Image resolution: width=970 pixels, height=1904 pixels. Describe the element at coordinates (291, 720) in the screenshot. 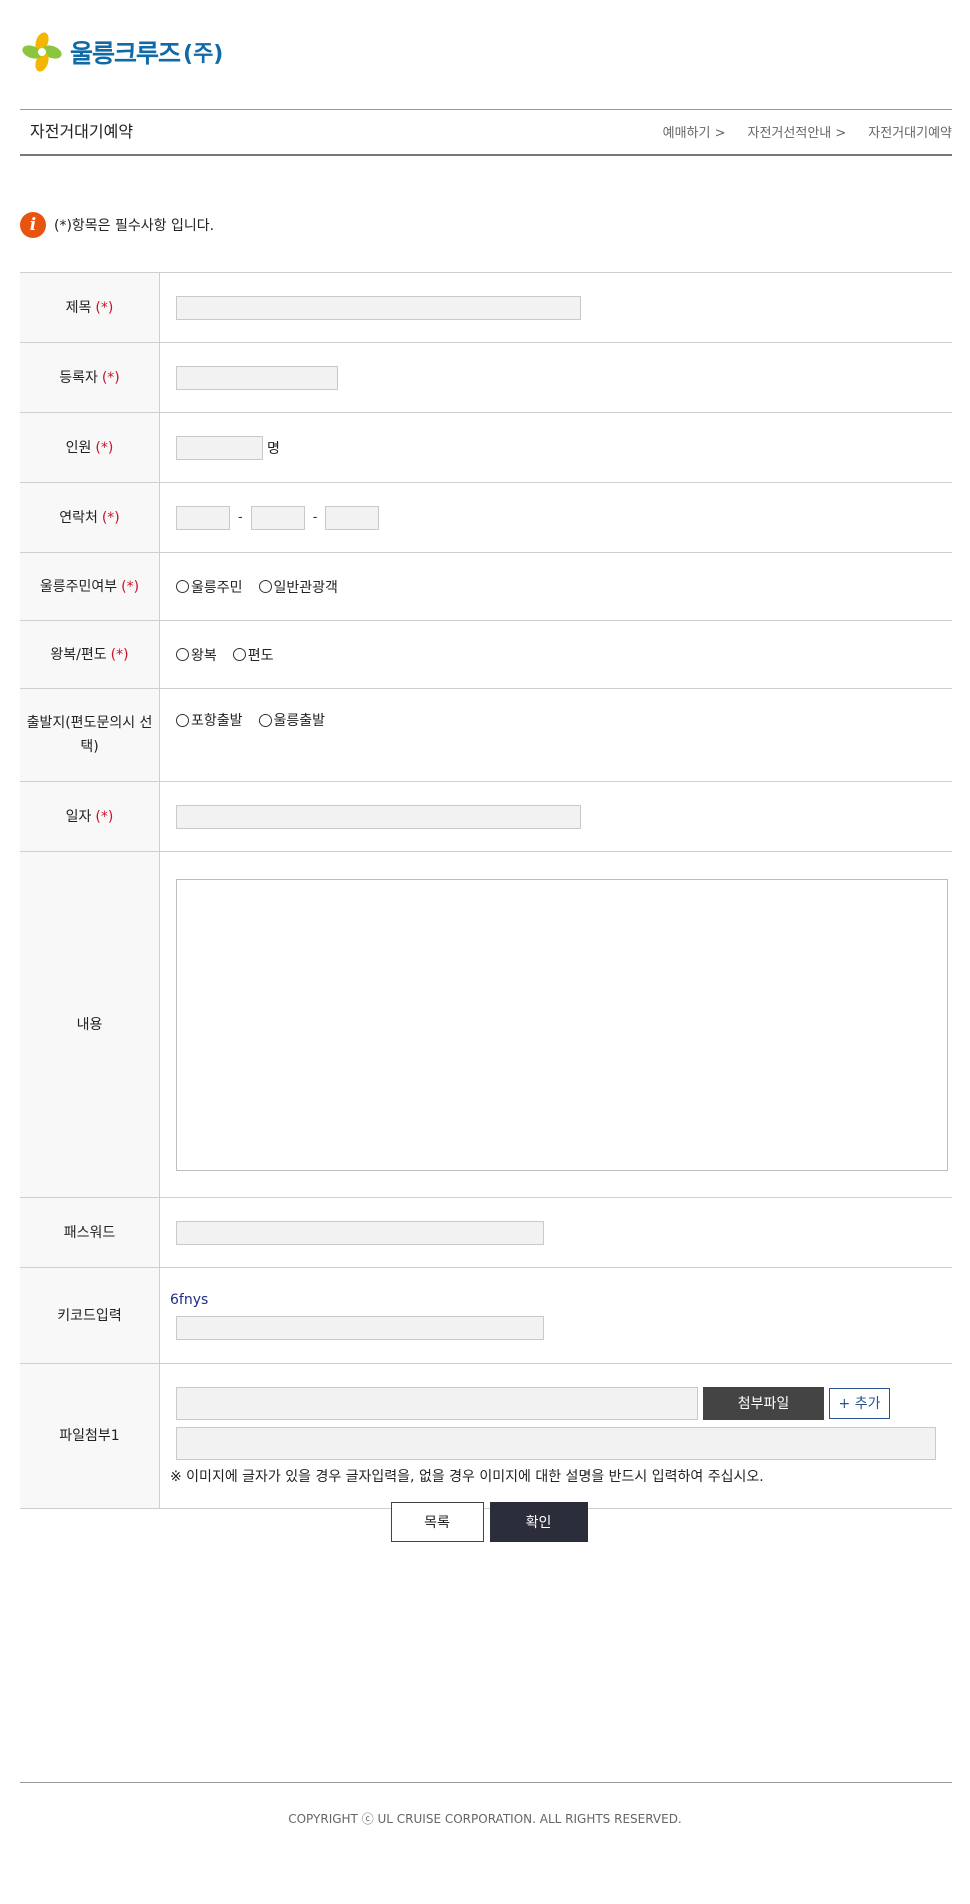

I see `radio-ulleung-departure: 울릉출발` at that location.